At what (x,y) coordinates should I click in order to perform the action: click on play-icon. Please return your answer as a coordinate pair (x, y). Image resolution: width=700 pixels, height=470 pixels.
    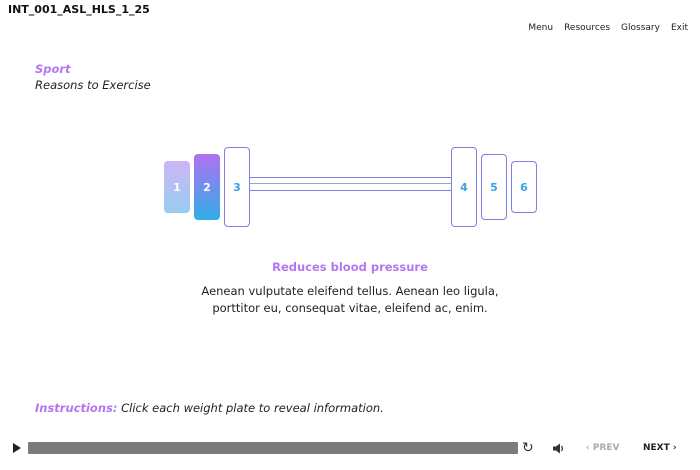
    Looking at the image, I should click on (17, 448).